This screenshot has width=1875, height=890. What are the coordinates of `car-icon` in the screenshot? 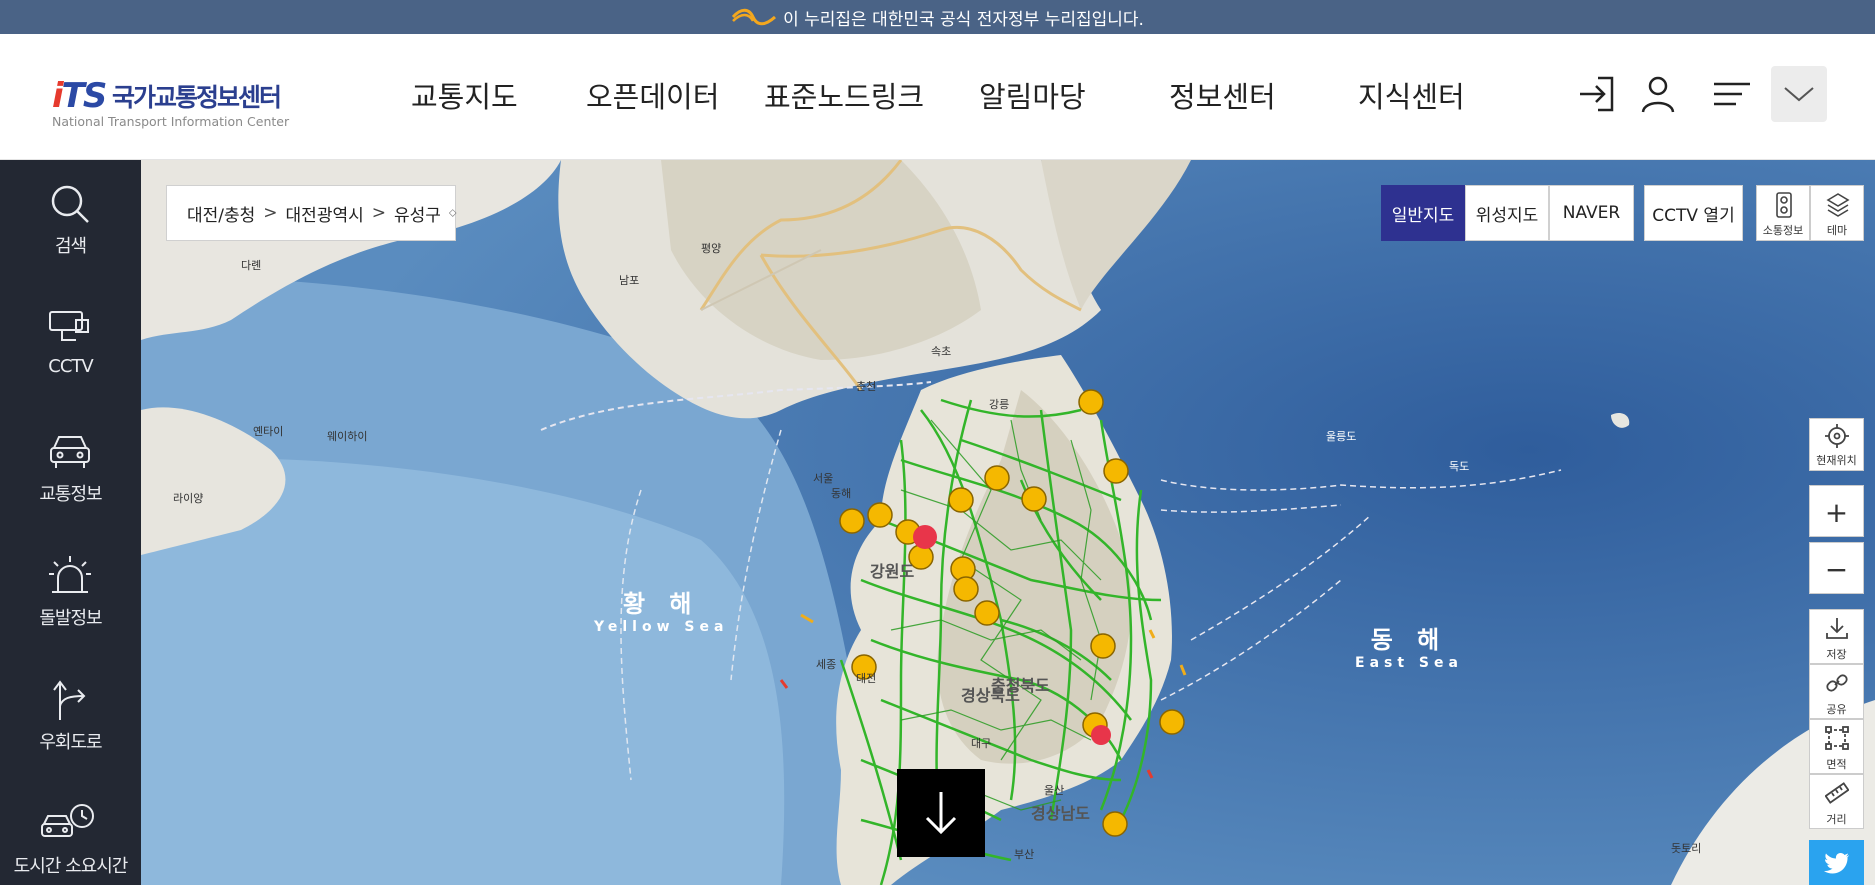 It's located at (70, 452).